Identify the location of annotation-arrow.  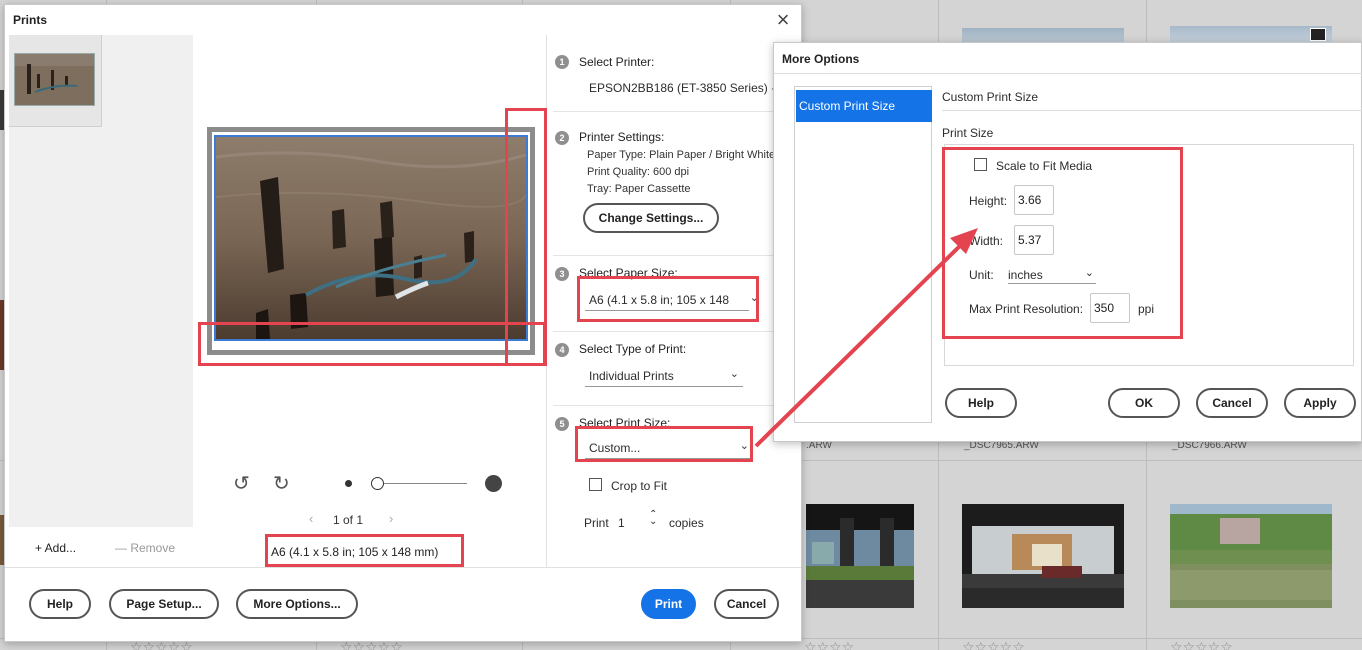
(866, 338).